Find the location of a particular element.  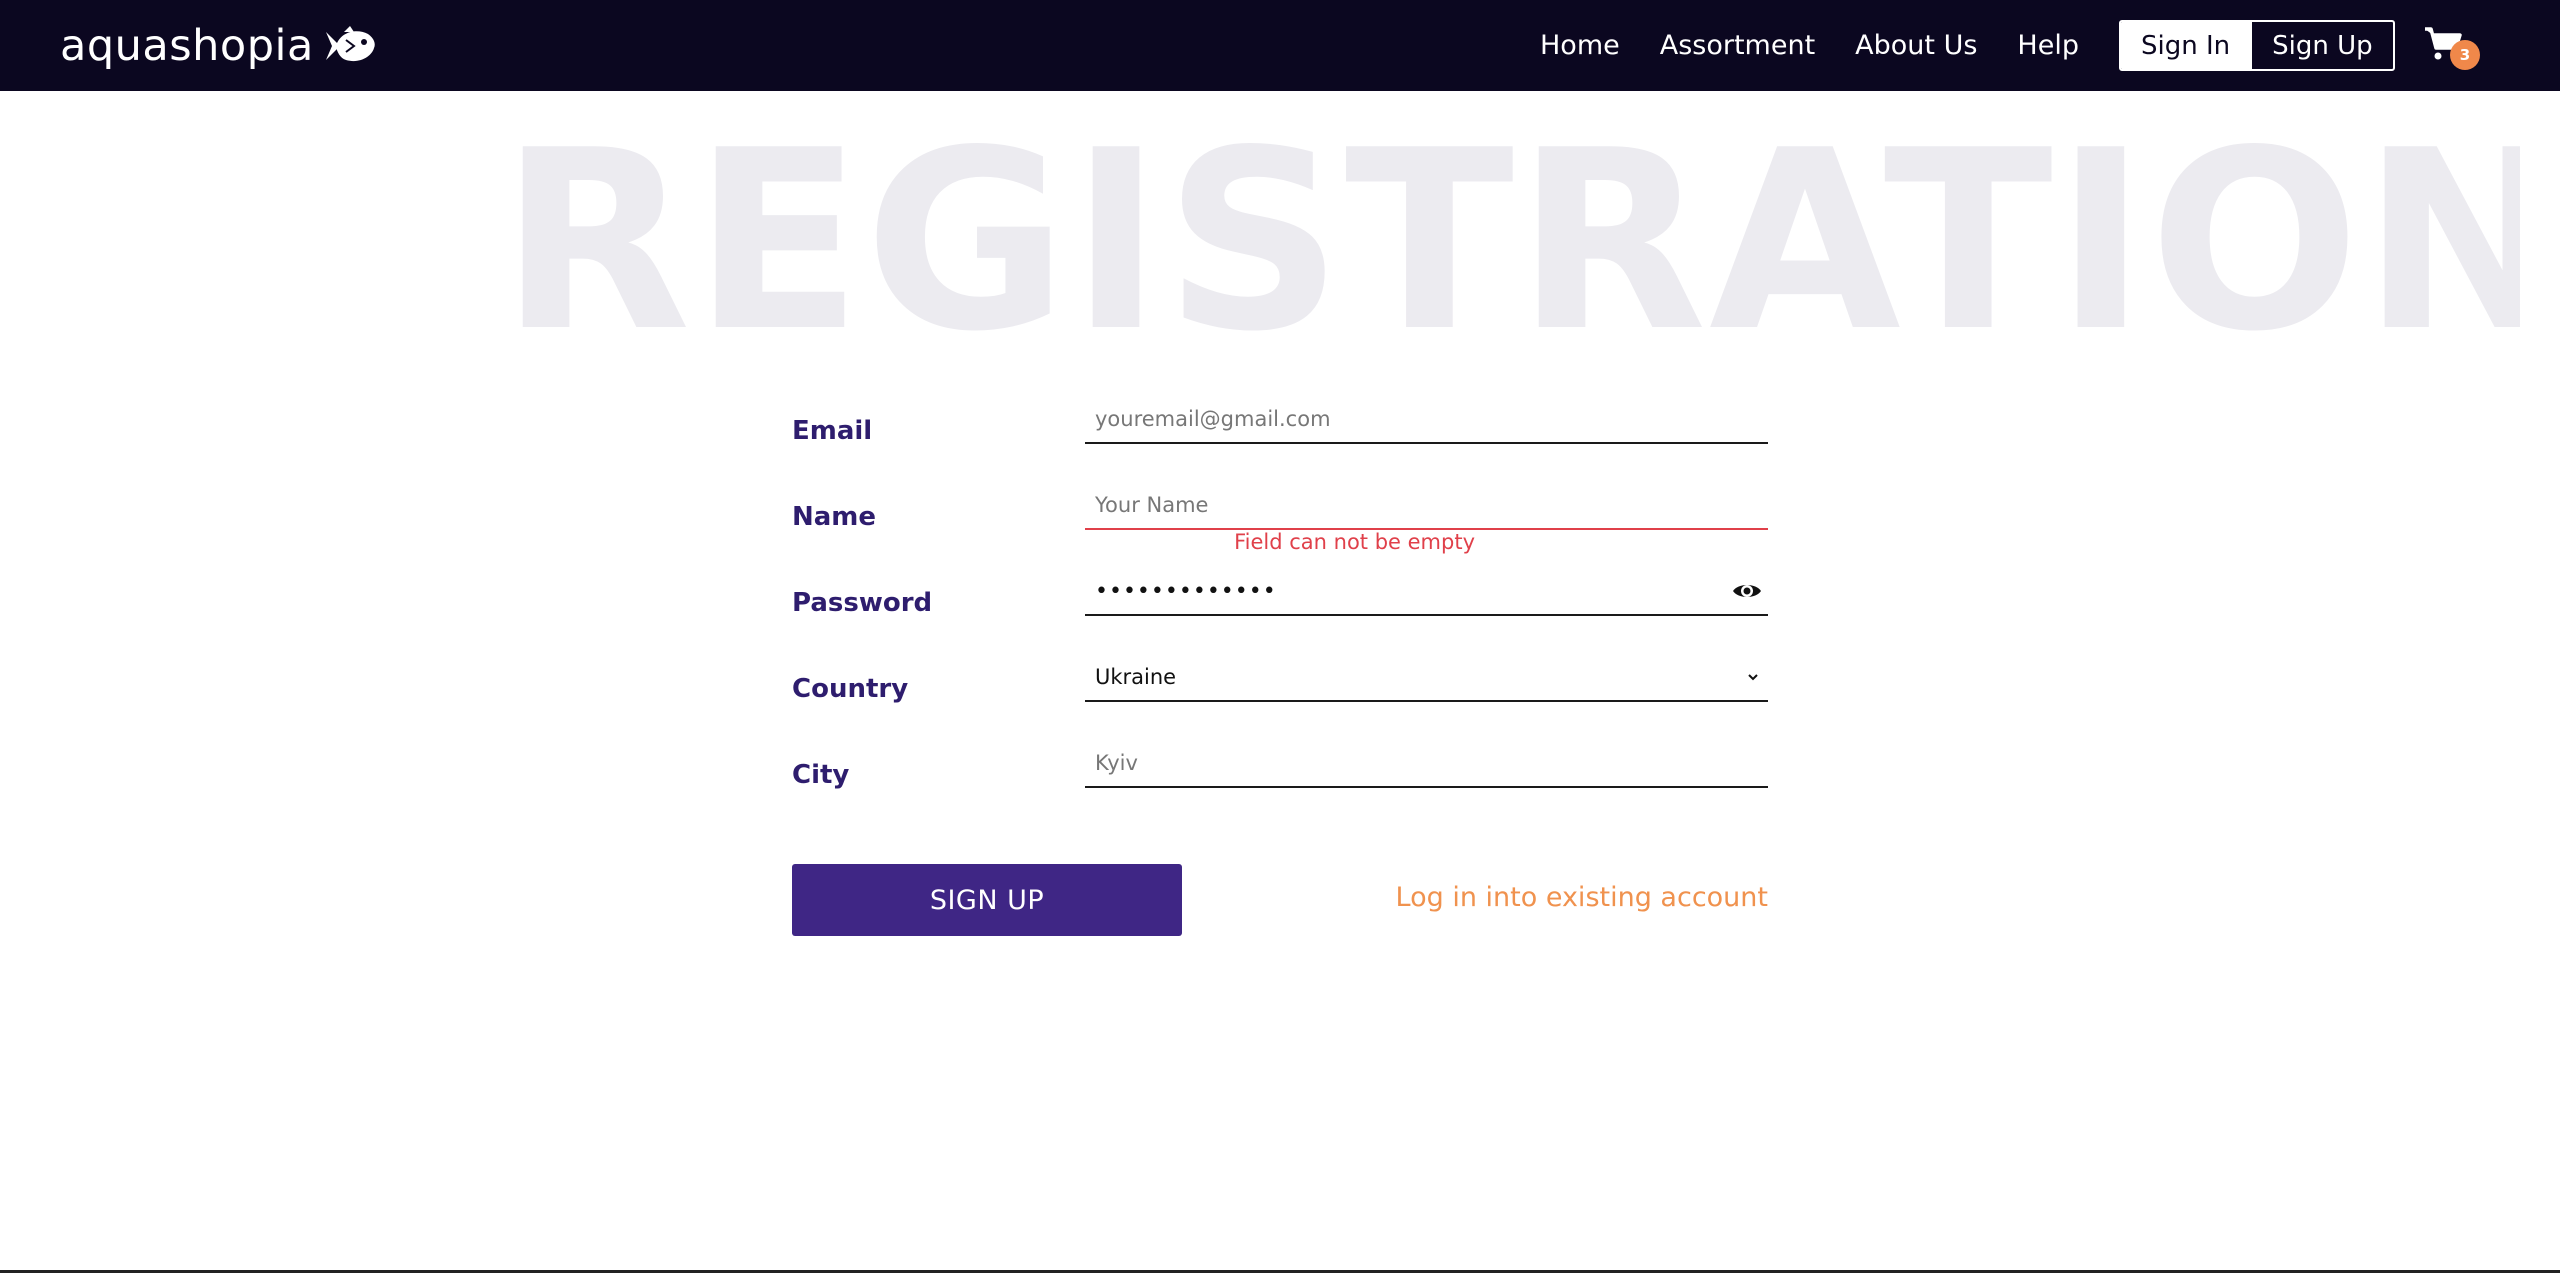

city-label: City is located at coordinates (821, 775).